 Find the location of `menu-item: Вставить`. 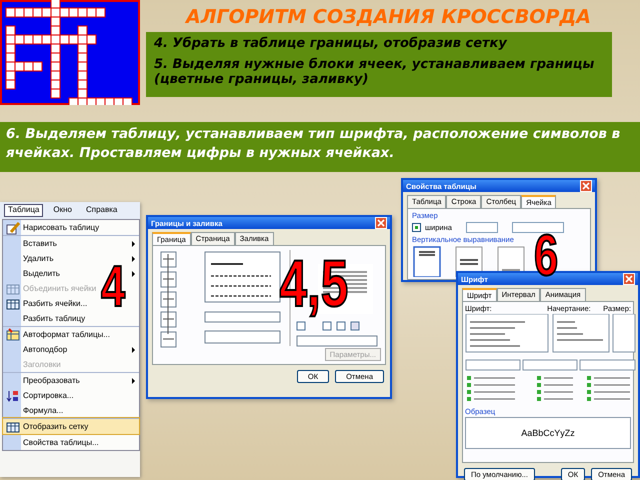

menu-item: Вставить is located at coordinates (71, 243).